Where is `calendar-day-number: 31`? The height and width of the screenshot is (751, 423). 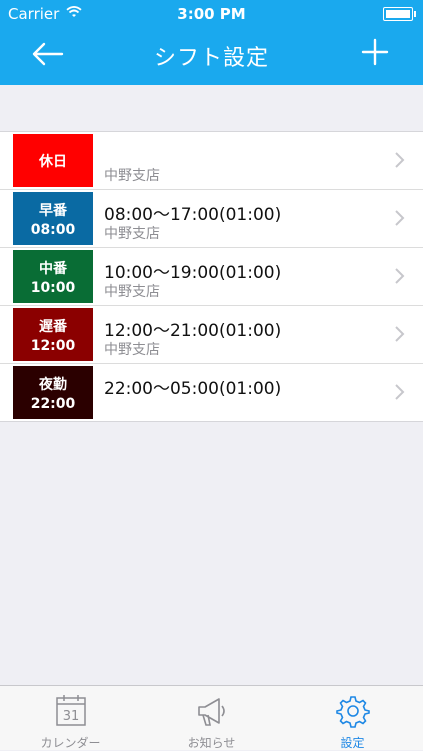 calendar-day-number: 31 is located at coordinates (70, 716).